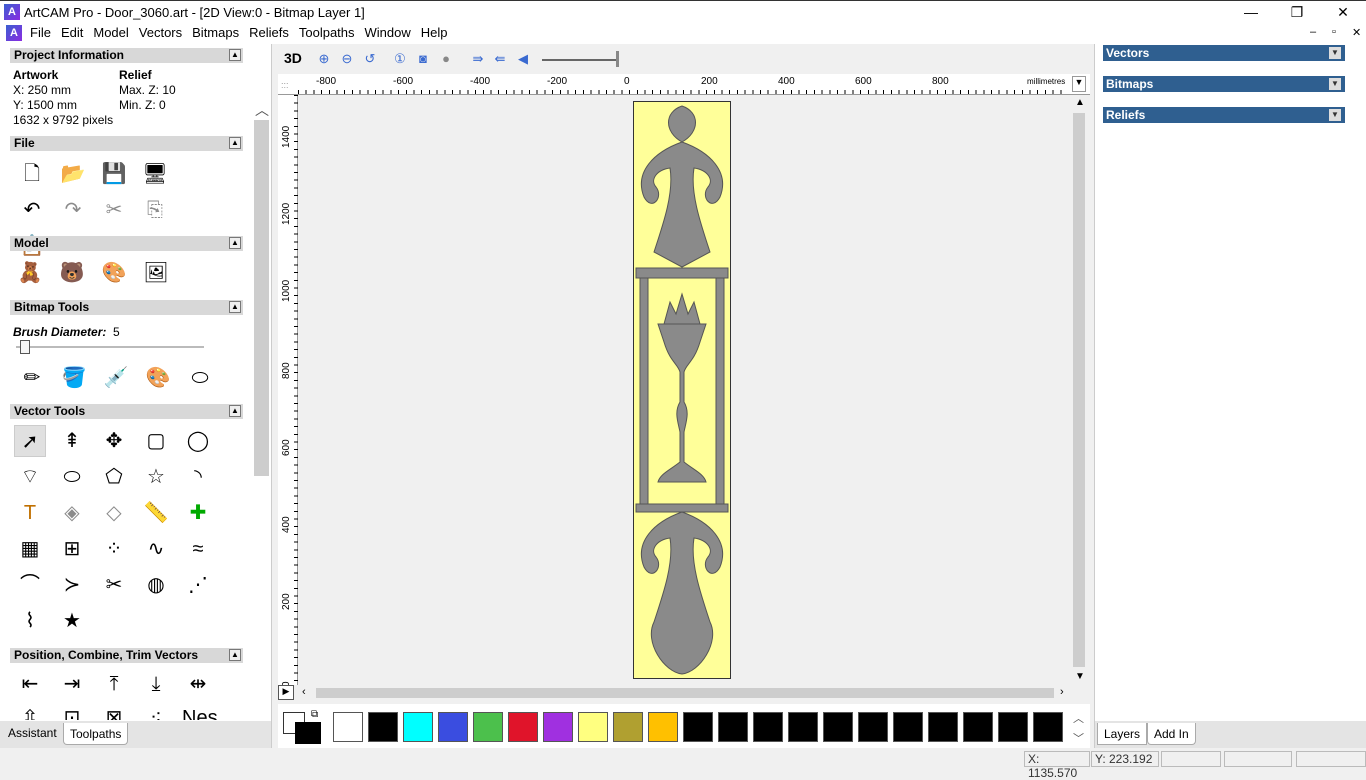  Describe the element at coordinates (96, 734) in the screenshot. I see `tab-toolpaths: Toolpaths` at that location.